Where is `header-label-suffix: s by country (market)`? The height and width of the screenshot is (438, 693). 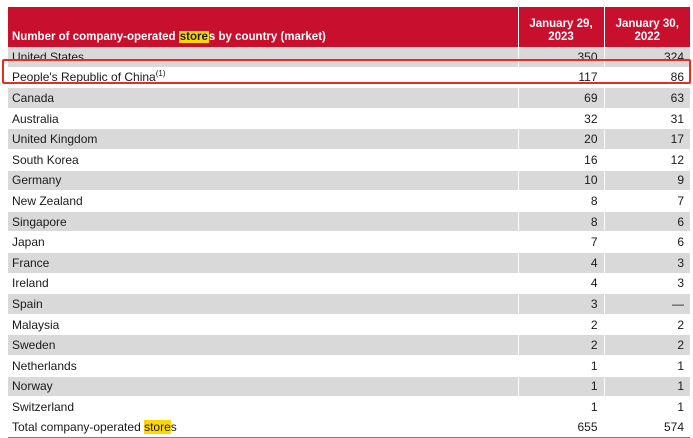 header-label-suffix: s by country (market) is located at coordinates (267, 37).